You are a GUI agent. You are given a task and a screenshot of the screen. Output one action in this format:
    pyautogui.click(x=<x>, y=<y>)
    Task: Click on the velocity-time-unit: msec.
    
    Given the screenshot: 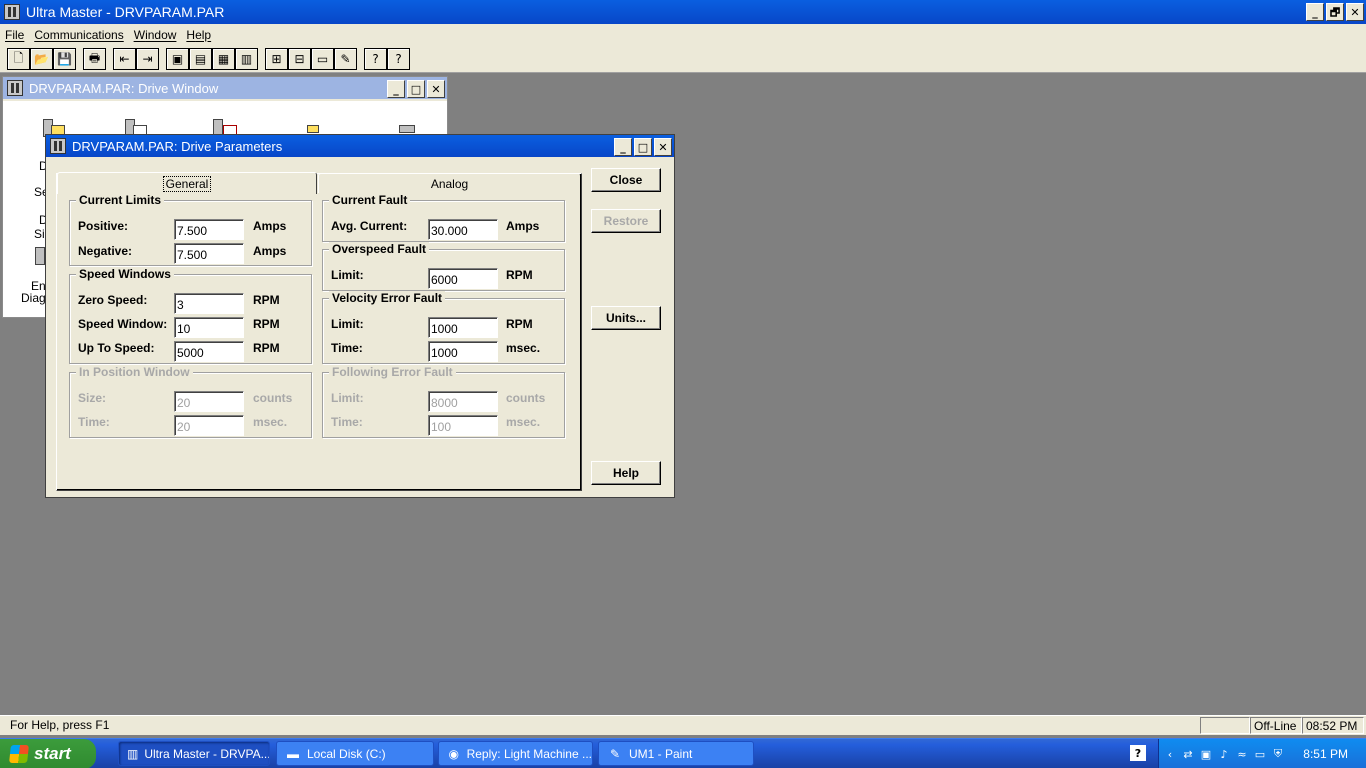 What is the action you would take?
    pyautogui.click(x=523, y=348)
    